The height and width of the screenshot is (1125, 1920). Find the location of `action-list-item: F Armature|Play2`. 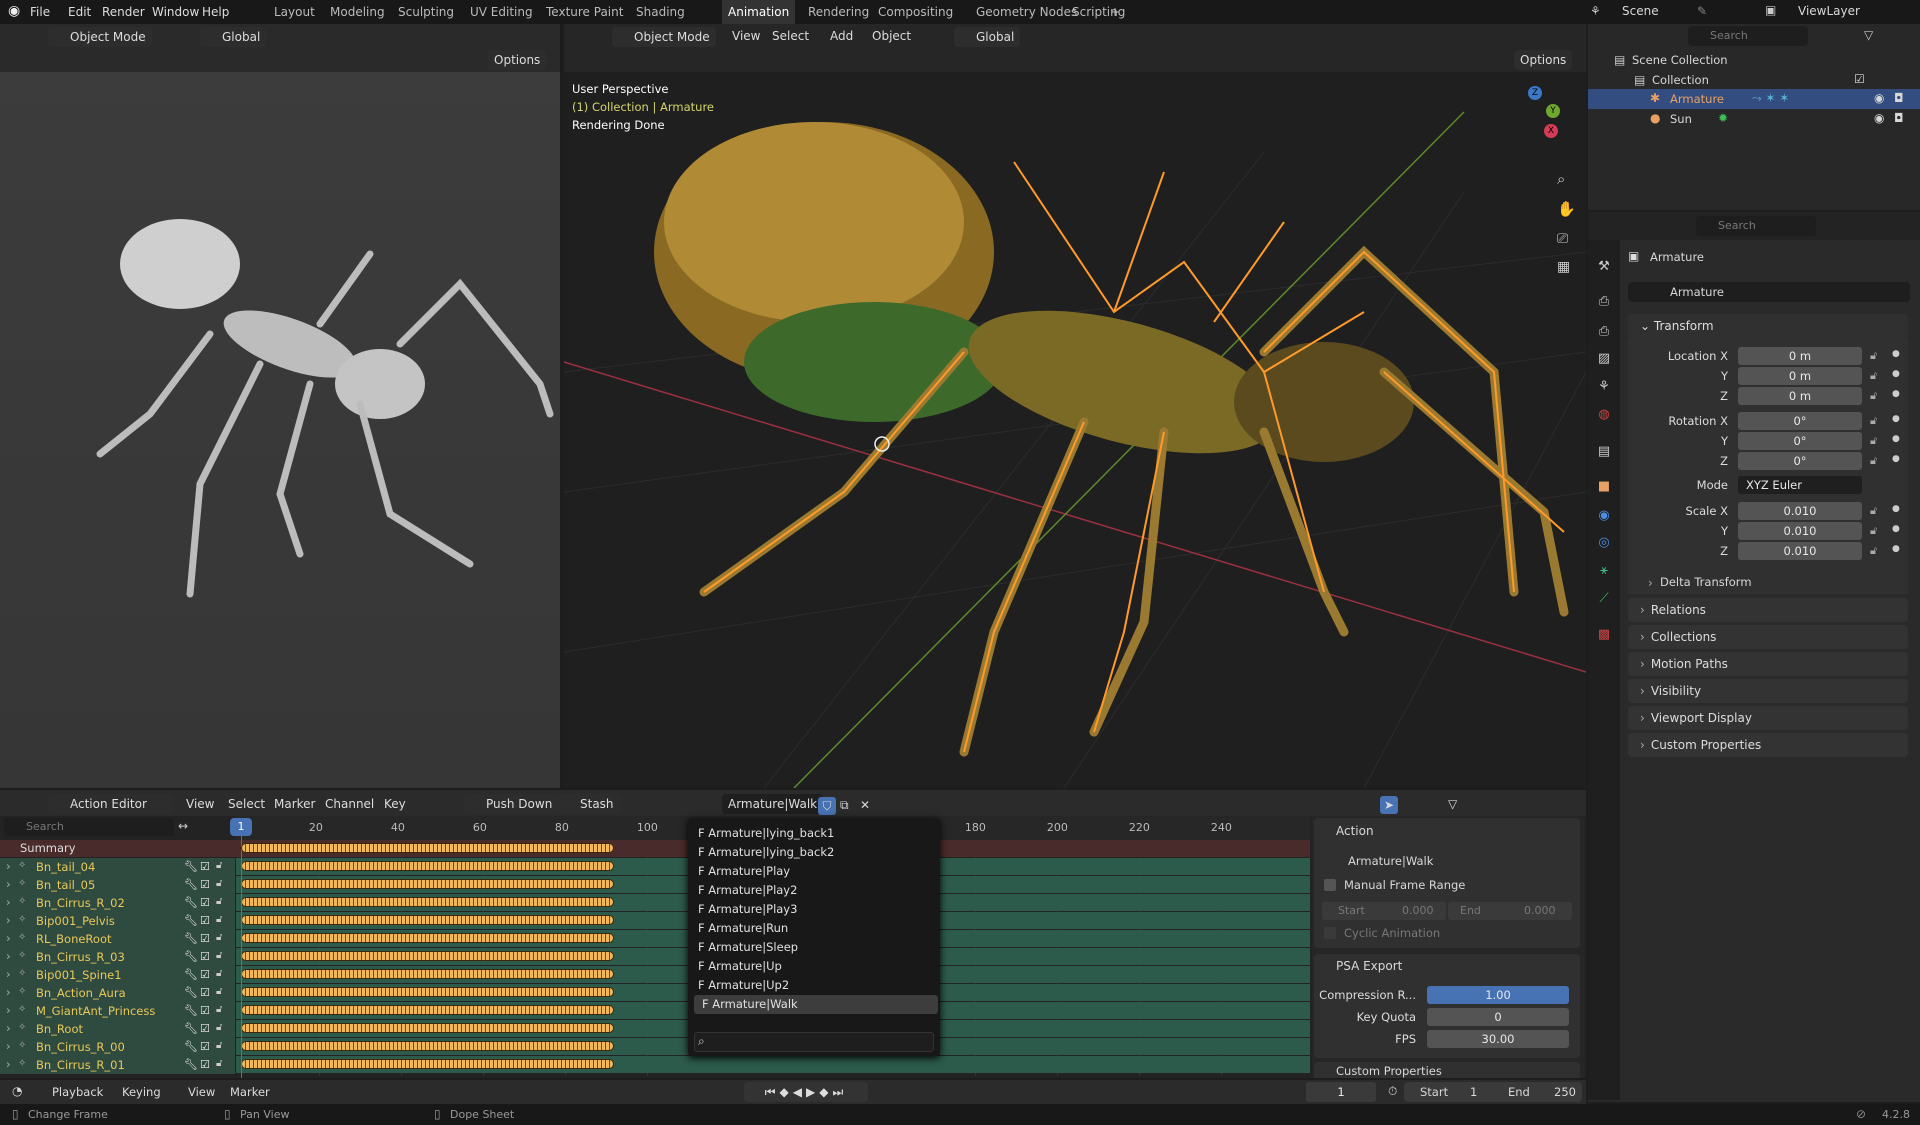

action-list-item: F Armature|Play2 is located at coordinates (815, 890).